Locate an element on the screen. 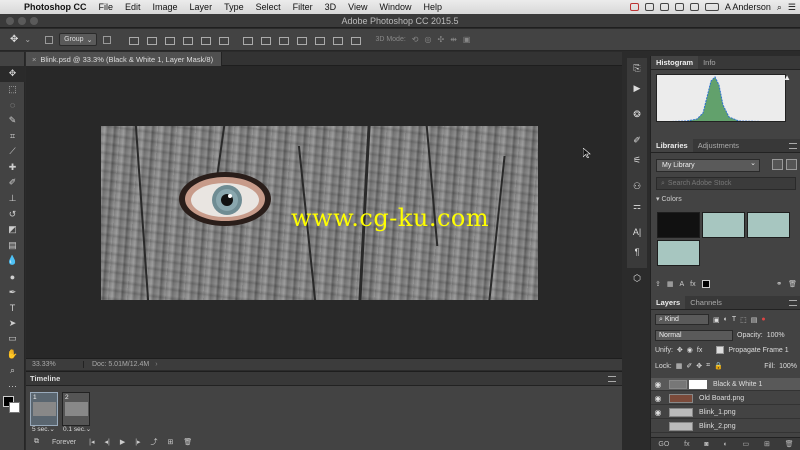 Image resolution: width=800 pixels, height=450 pixels. timeline-menu-icon is located at coordinates (612, 379).